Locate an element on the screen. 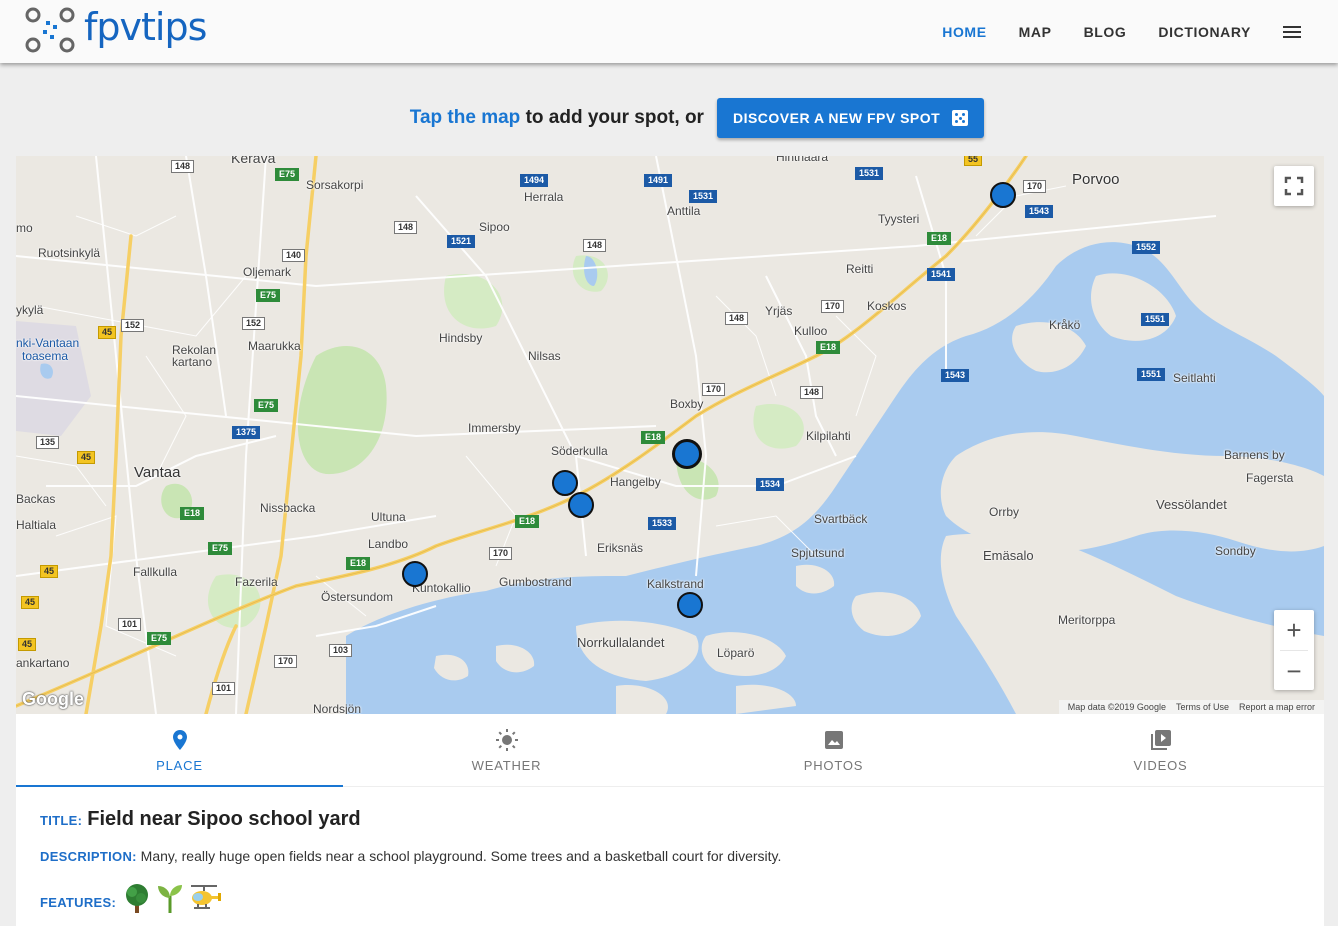 Image resolution: width=1338 pixels, height=926 pixels. map-place-label: Hangelby is located at coordinates (635, 482).